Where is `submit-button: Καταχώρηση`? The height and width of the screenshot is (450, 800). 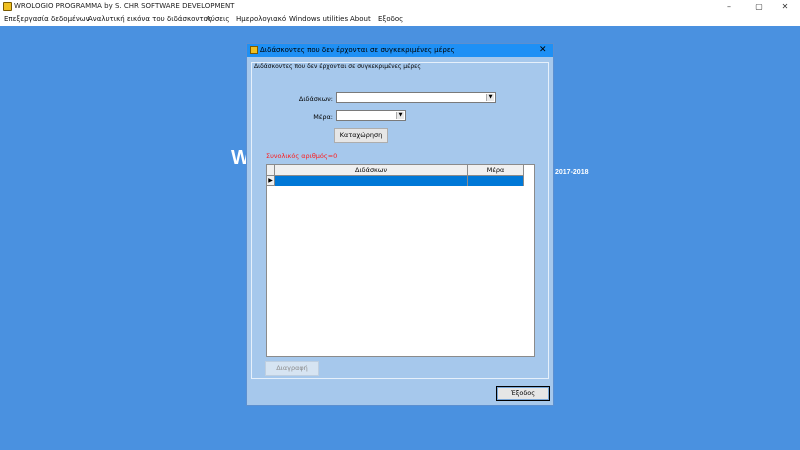 submit-button: Καταχώρηση is located at coordinates (361, 135).